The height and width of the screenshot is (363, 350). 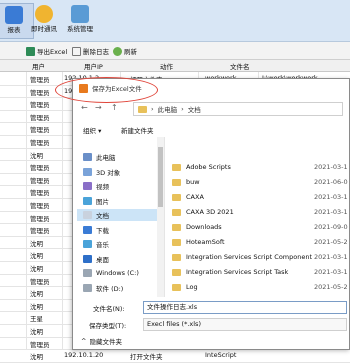 I want to click on file-list-item: CAXA 2021-03-1, so click(x=258, y=197).